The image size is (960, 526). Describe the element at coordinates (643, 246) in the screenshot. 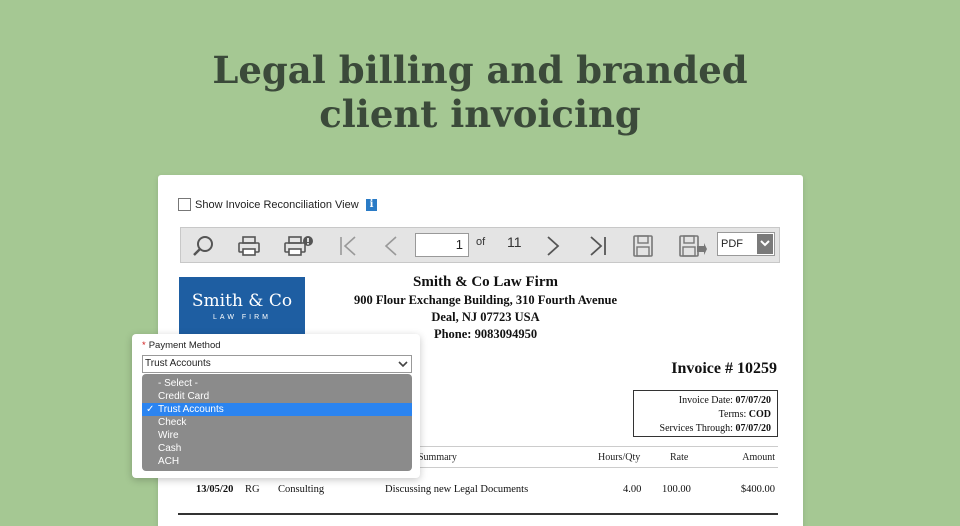

I see `save-icon` at that location.